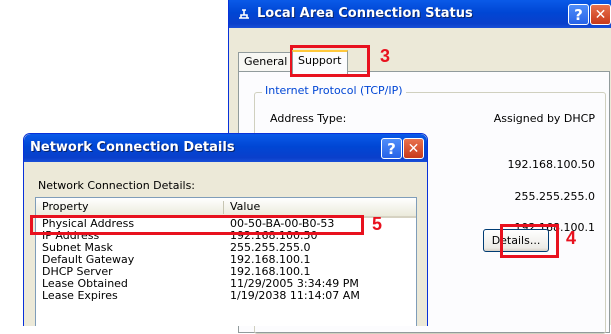  What do you see at coordinates (223, 207) in the screenshot?
I see `column-divider` at bounding box center [223, 207].